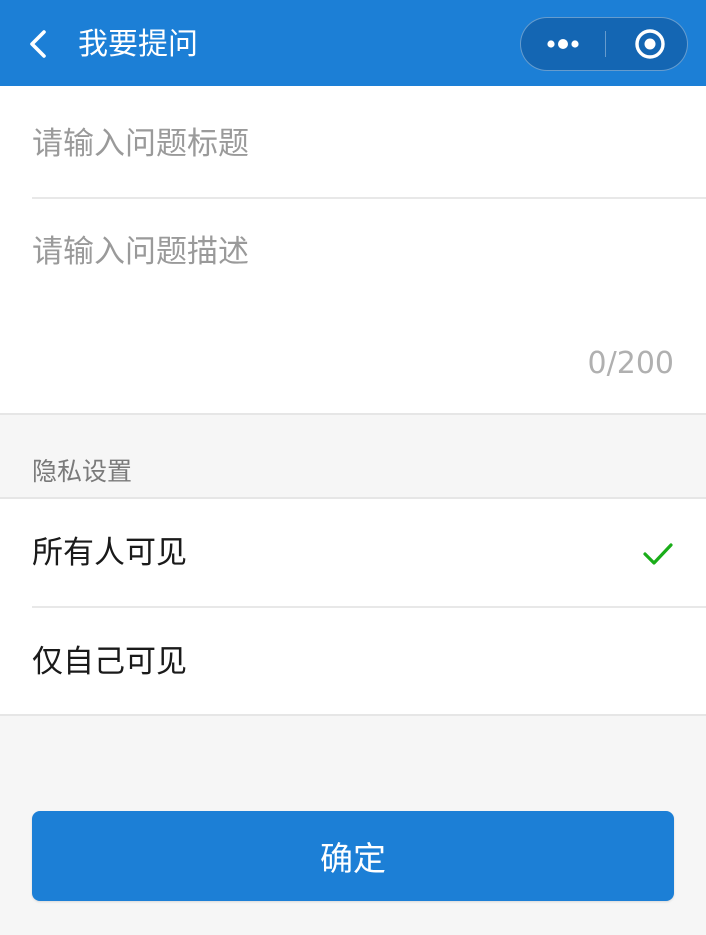 The height and width of the screenshot is (935, 706). I want to click on close-button, so click(647, 44).